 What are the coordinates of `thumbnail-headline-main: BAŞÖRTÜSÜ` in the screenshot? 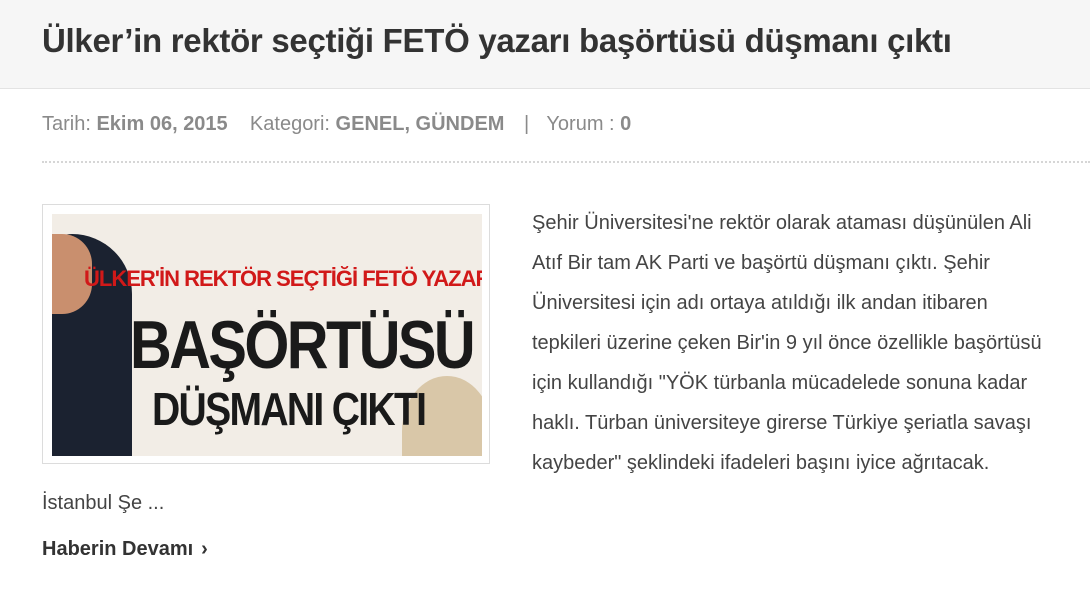 It's located at (303, 345).